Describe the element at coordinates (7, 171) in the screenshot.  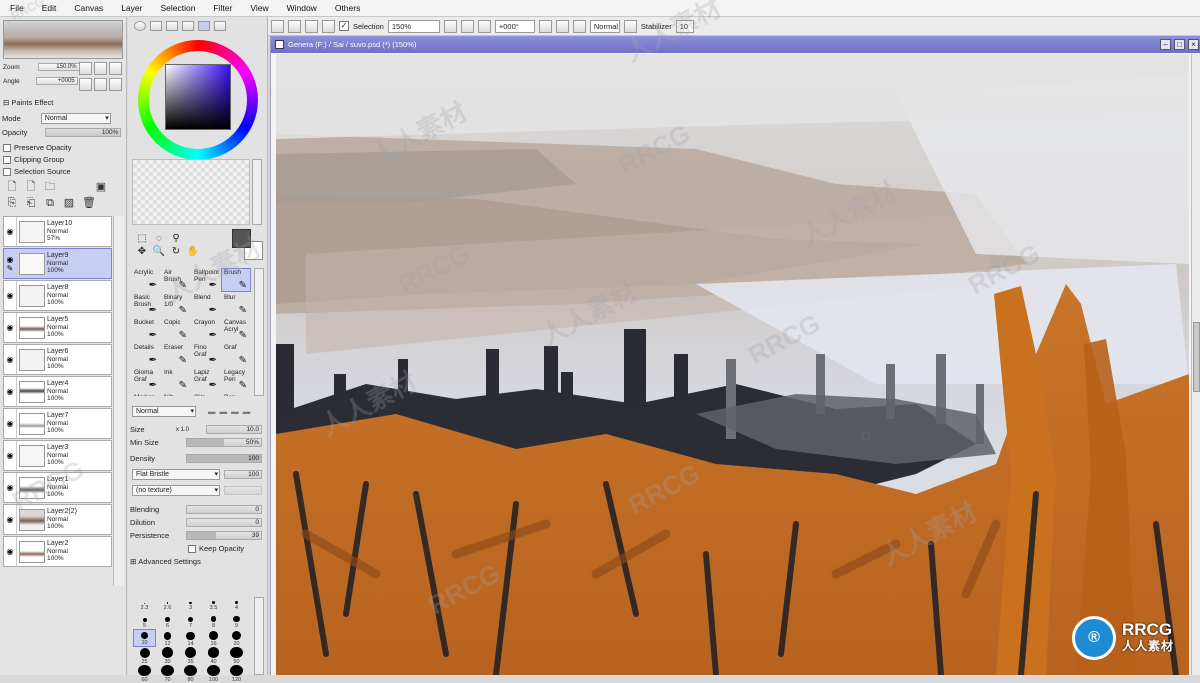
I see `selection-source-checkbox` at that location.